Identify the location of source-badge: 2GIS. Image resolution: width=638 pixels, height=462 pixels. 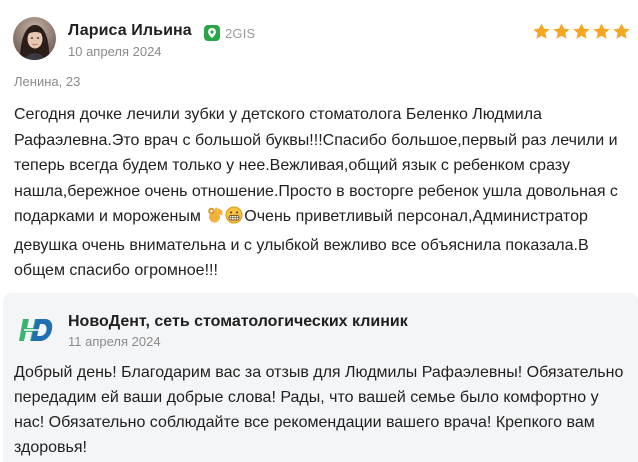
(229, 33).